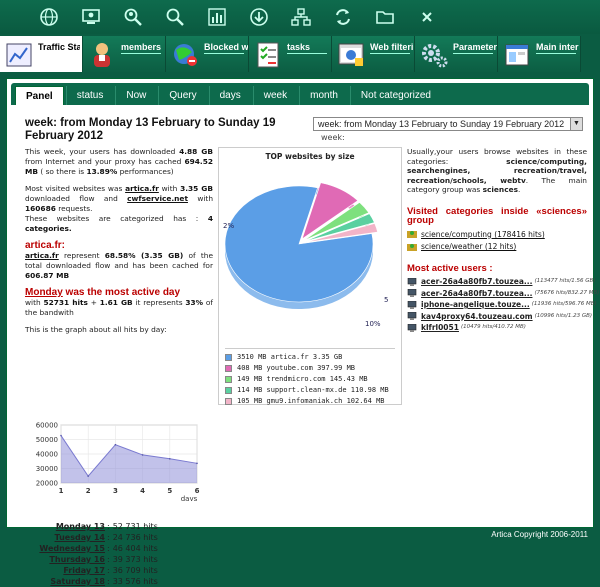  I want to click on category-count: 4, so click(210, 218).